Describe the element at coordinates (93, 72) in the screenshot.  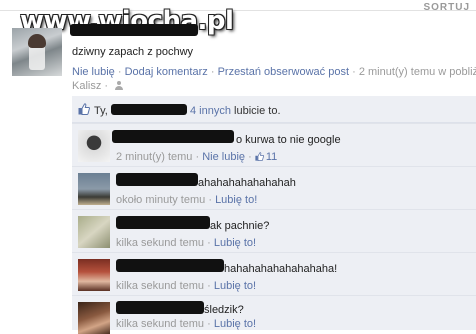
I see `unlike-link: Nie lubię` at that location.